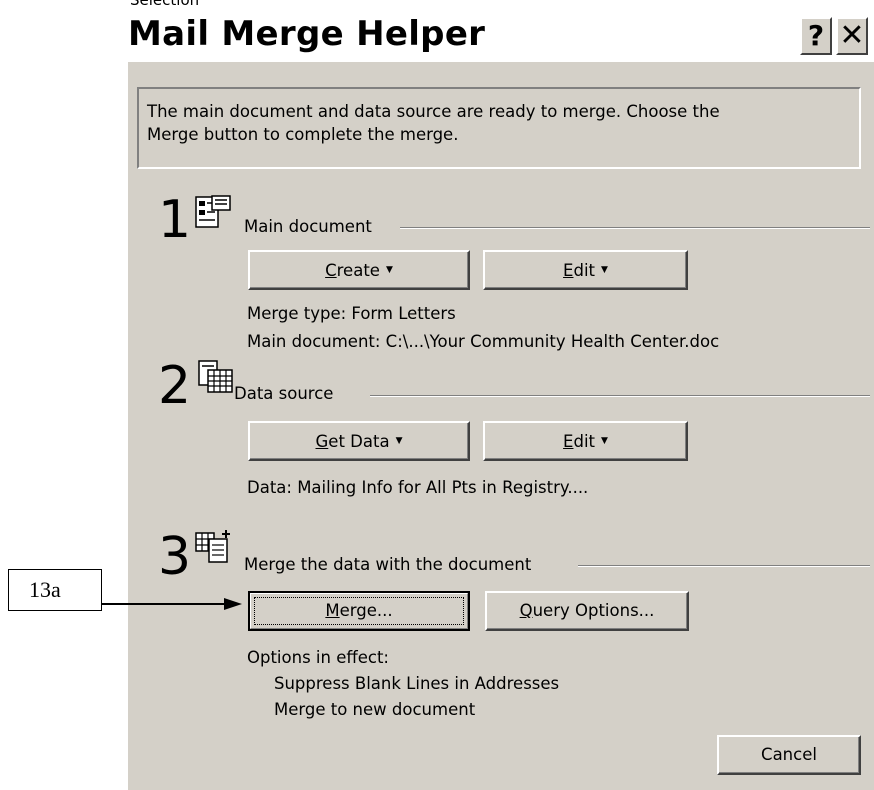 This screenshot has height=790, width=874. I want to click on step-2-label: Data source, so click(284, 393).